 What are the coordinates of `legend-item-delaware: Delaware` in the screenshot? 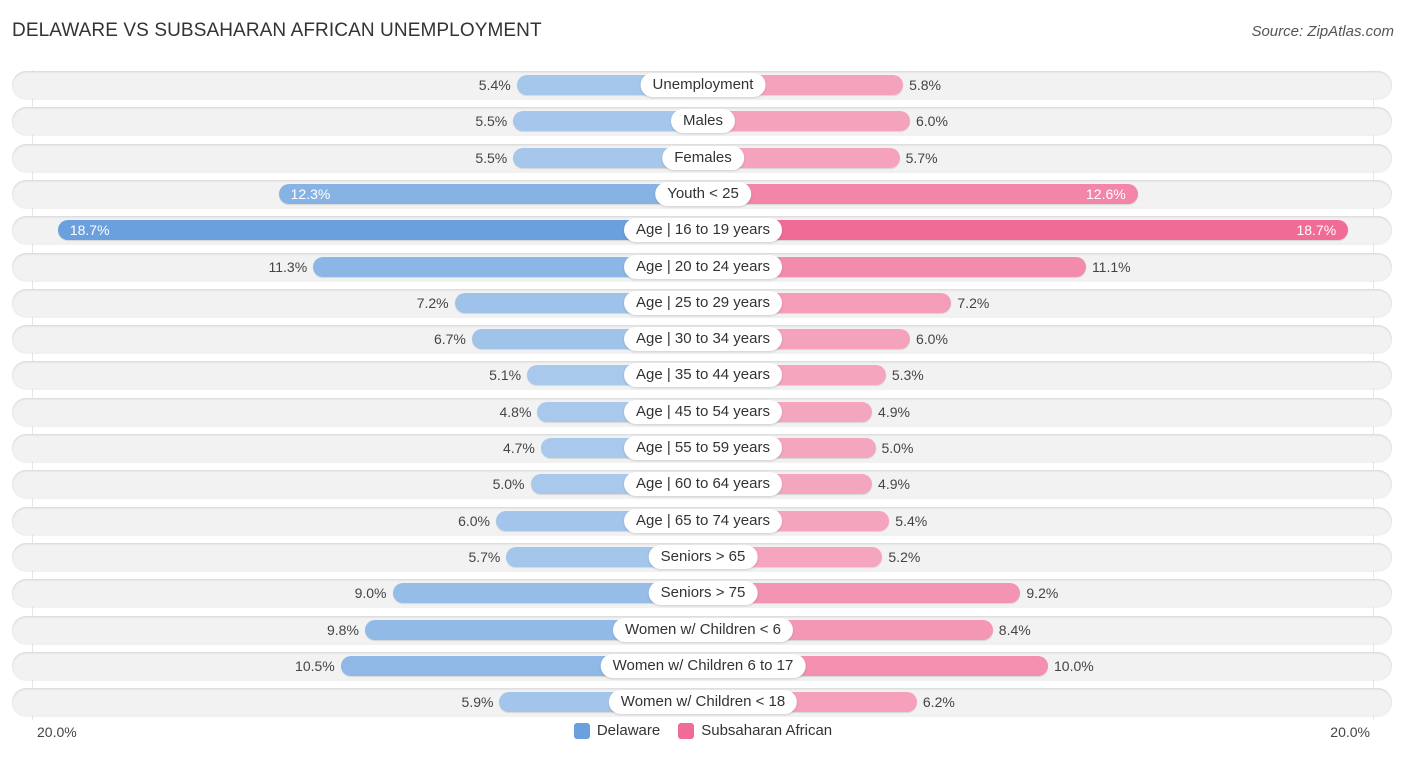 It's located at (617, 730).